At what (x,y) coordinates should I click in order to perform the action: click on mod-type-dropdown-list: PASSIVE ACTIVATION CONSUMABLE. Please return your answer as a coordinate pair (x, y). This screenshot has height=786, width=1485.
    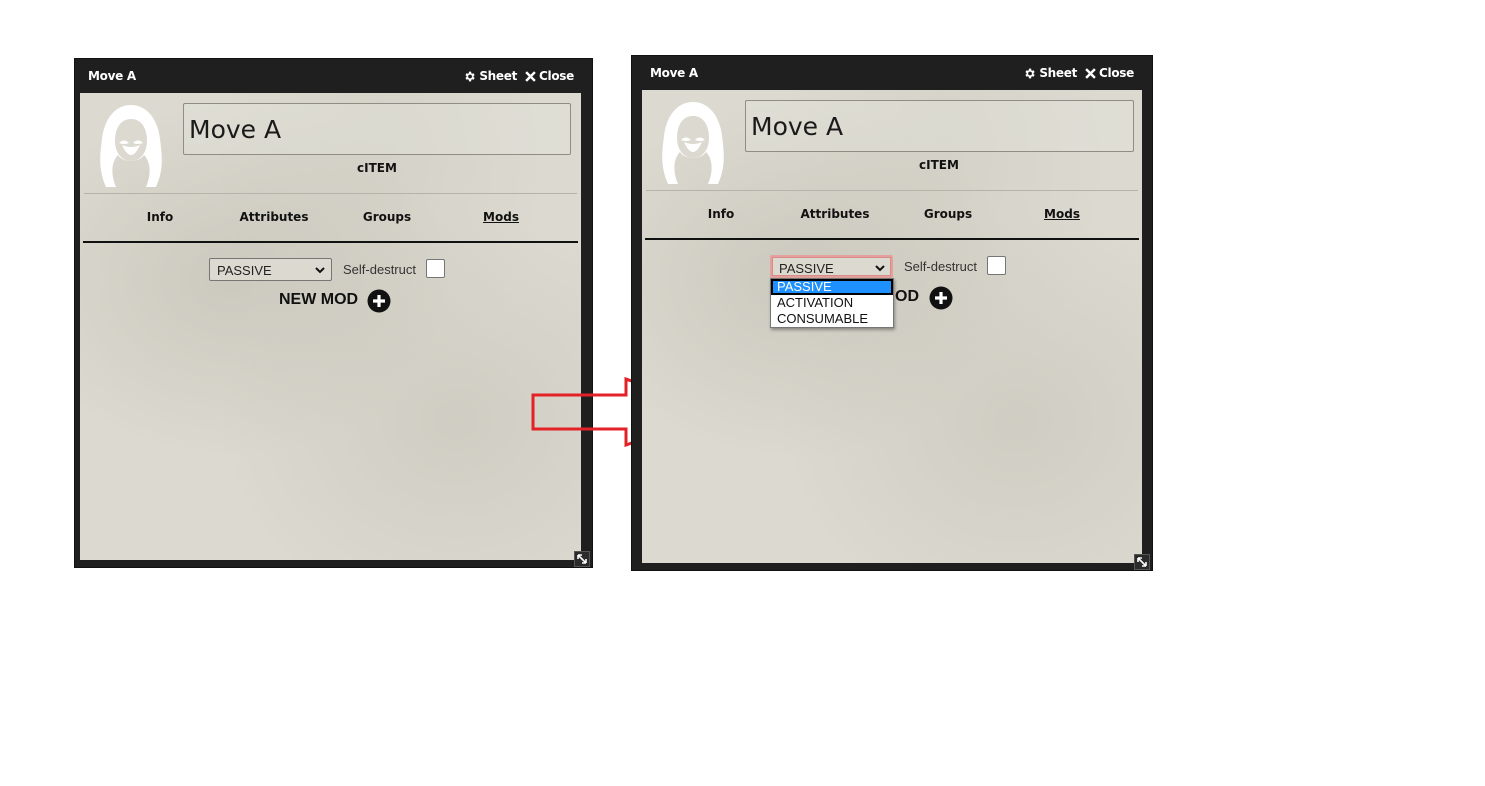
    Looking at the image, I should click on (832, 303).